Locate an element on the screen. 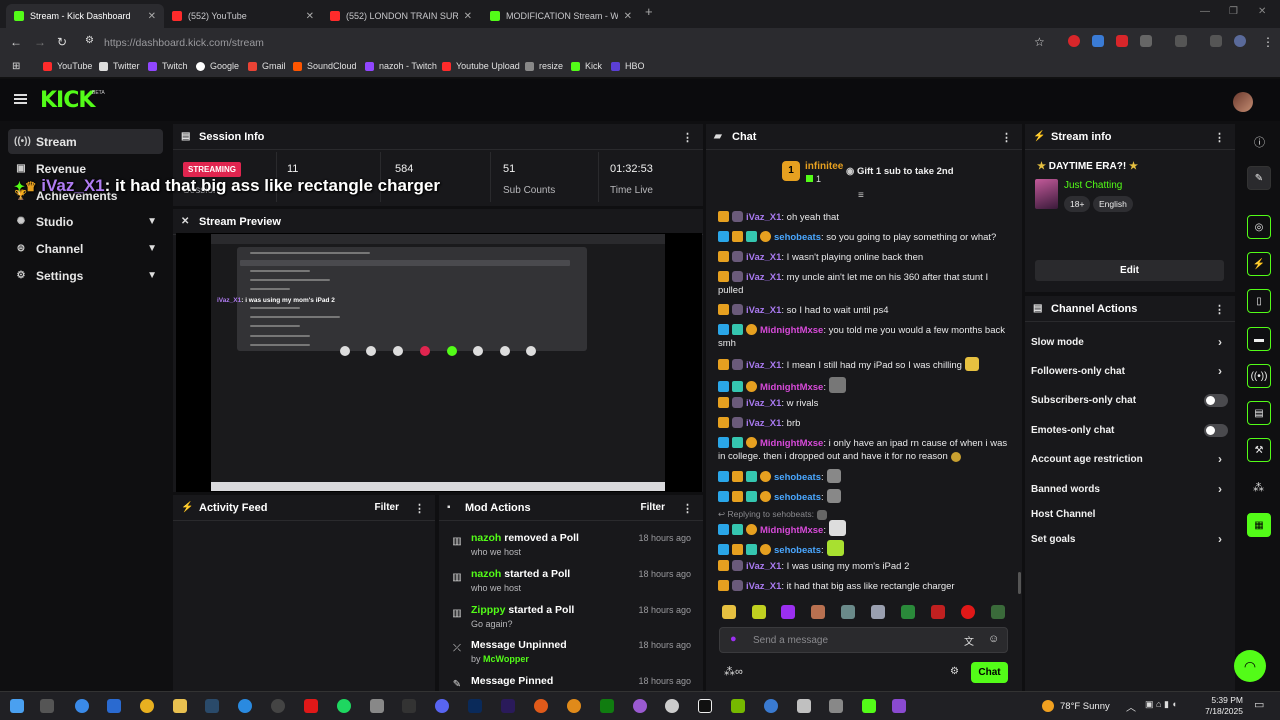 This screenshot has height=720, width=1280. microphone-icon: ● is located at coordinates (733, 639).